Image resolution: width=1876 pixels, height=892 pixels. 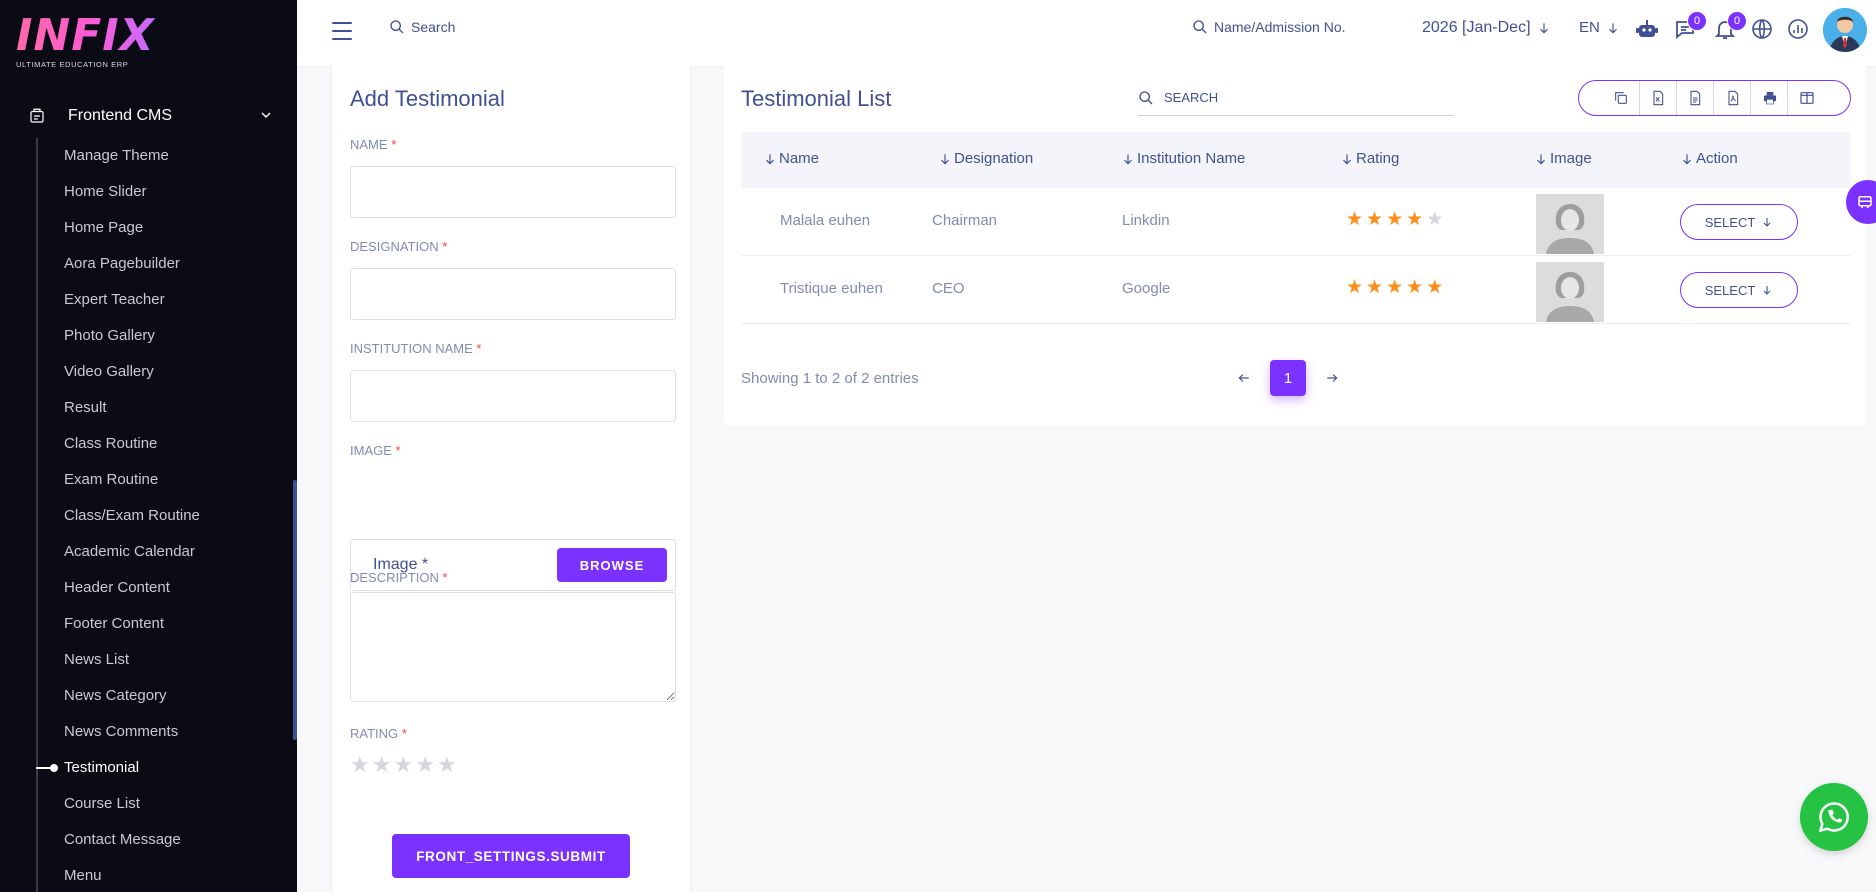 What do you see at coordinates (37, 115) in the screenshot?
I see `gear-icon` at bounding box center [37, 115].